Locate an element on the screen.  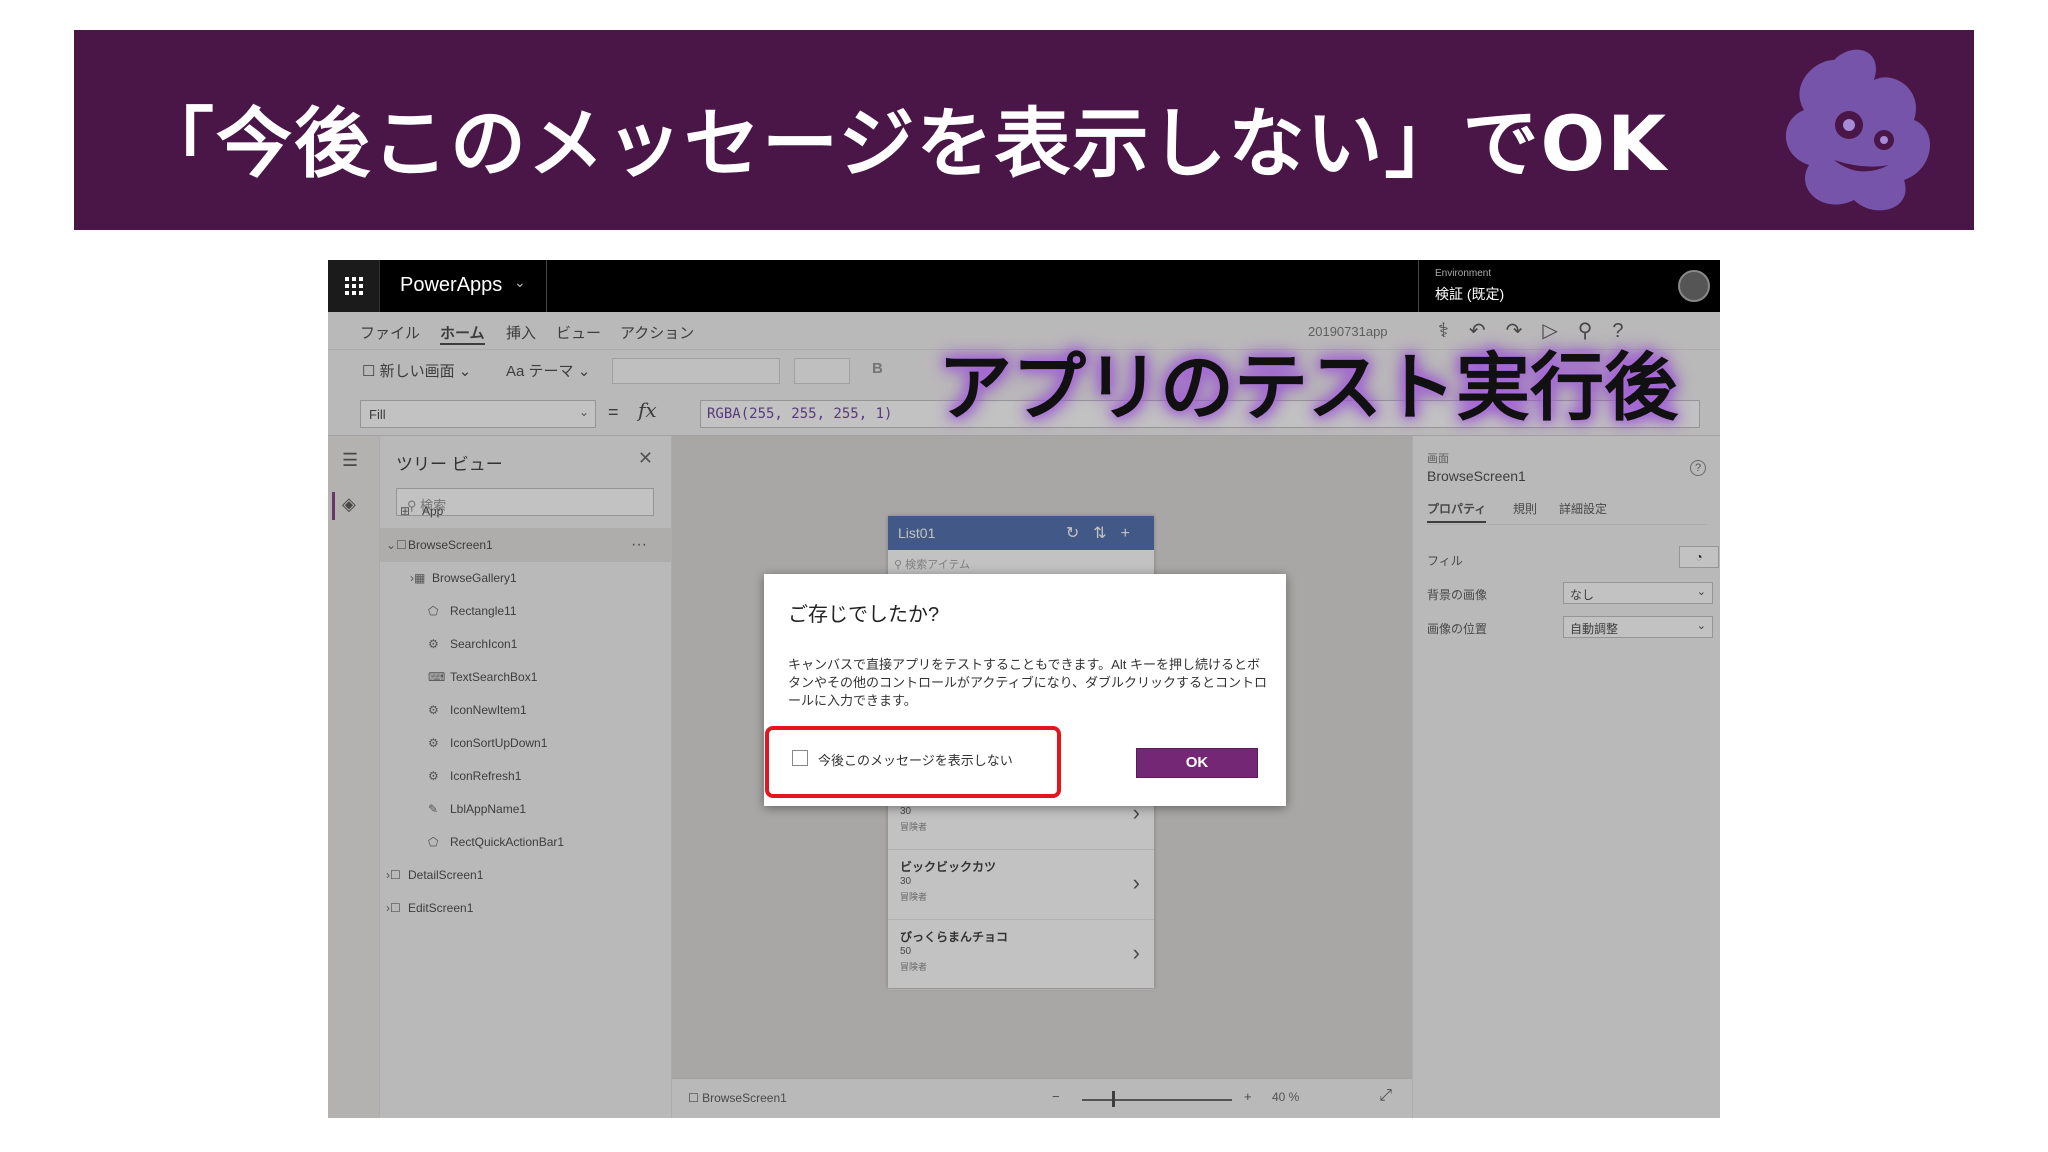
waffle-icon is located at coordinates (353, 286).